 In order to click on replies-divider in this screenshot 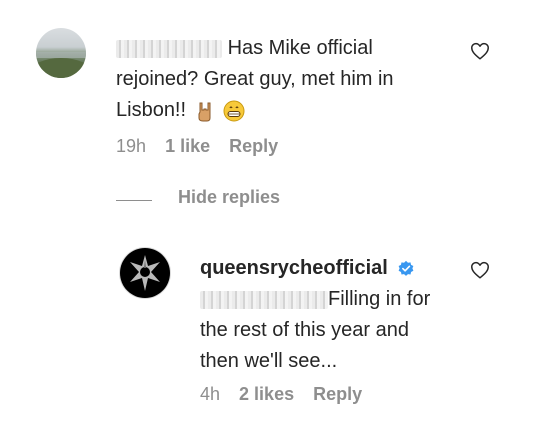, I will do `click(134, 200)`.